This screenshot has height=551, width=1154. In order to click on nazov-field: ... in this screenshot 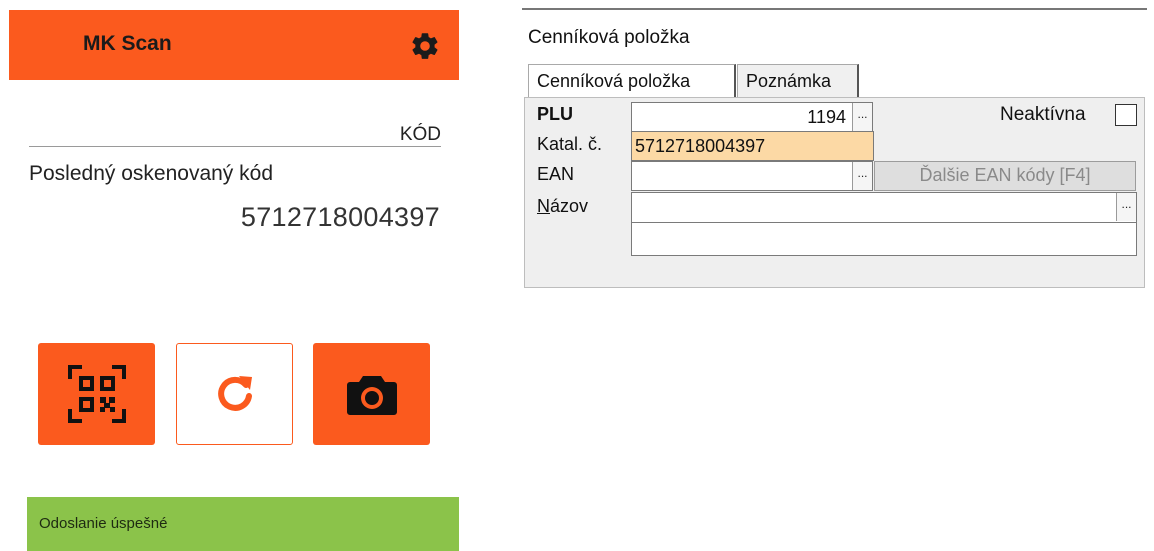, I will do `click(884, 207)`.